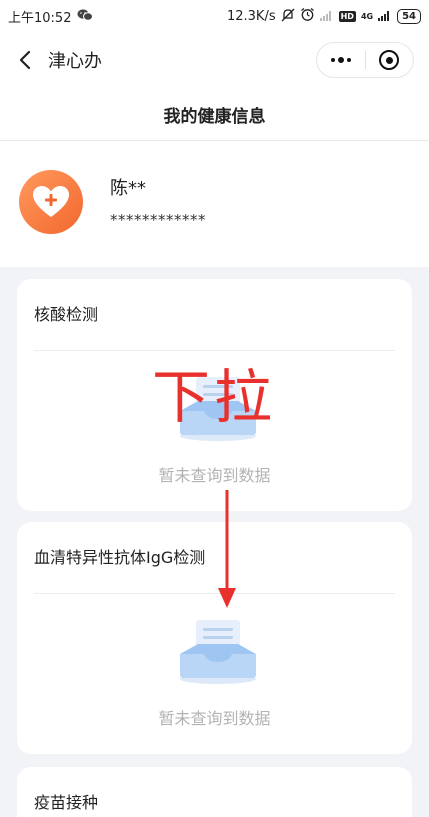 This screenshot has height=817, width=429. Describe the element at coordinates (66, 802) in the screenshot. I see `card-title: 疫苗接种` at that location.